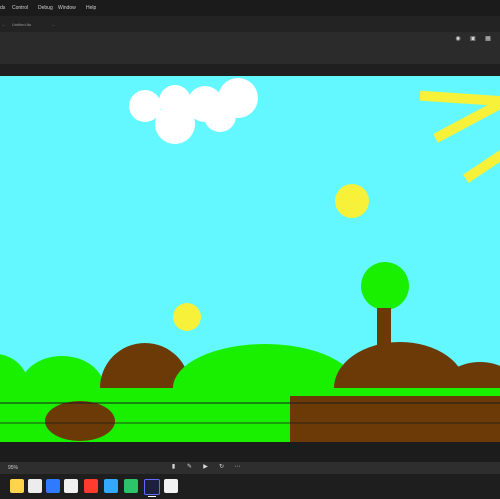 Image resolution: width=500 pixels, height=499 pixels. I want to click on animate-icon, so click(152, 488).